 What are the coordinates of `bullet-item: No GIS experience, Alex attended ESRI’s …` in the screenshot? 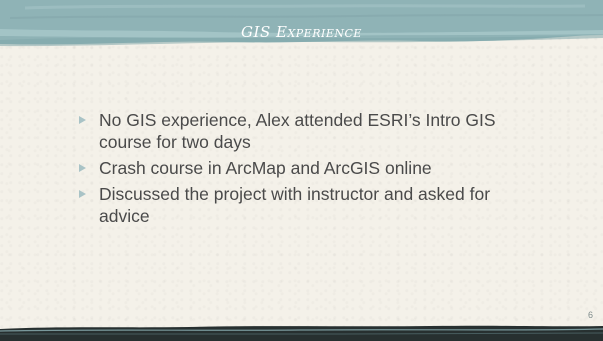 It's located at (309, 131).